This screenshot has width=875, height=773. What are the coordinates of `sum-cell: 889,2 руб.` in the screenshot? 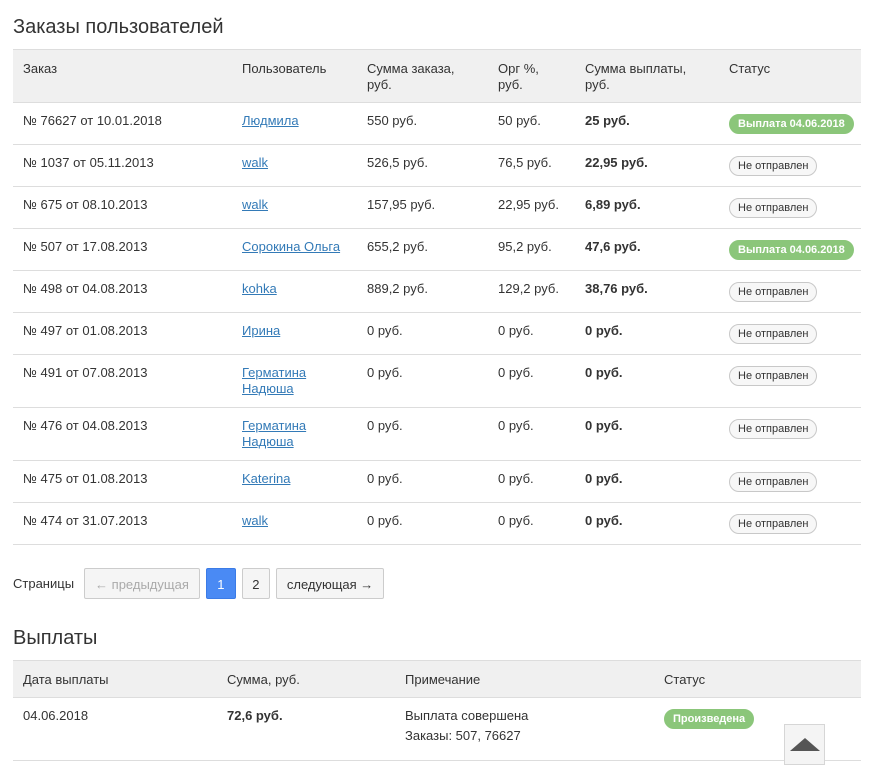 It's located at (422, 291).